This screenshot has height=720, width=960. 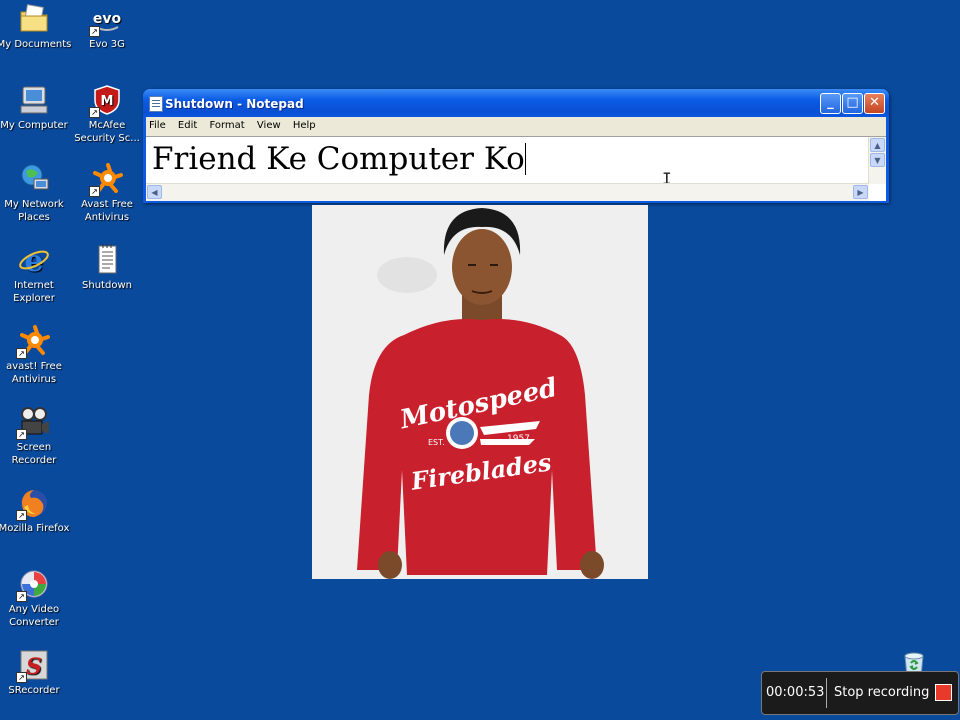 I want to click on menu-help: Help, so click(x=306, y=124).